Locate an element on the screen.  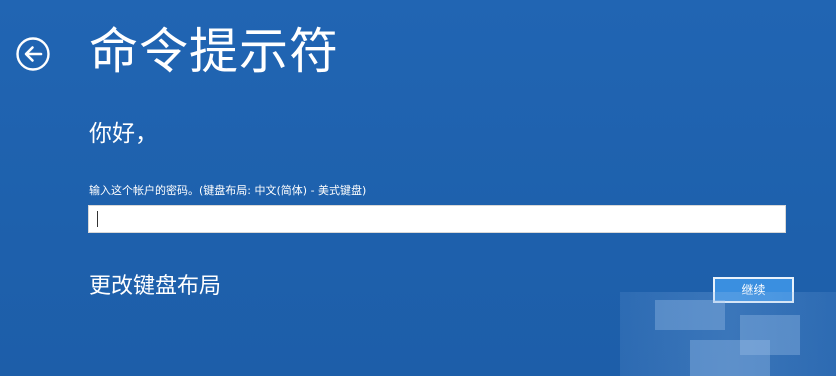
password-input is located at coordinates (437, 219).